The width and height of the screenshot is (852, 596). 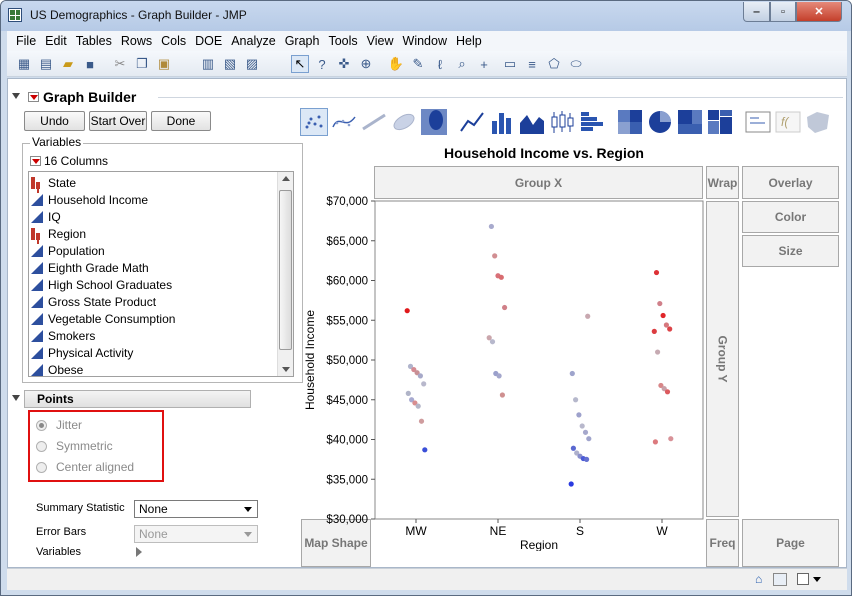 What do you see at coordinates (93, 301) in the screenshot?
I see `column-item: Gross State Product` at bounding box center [93, 301].